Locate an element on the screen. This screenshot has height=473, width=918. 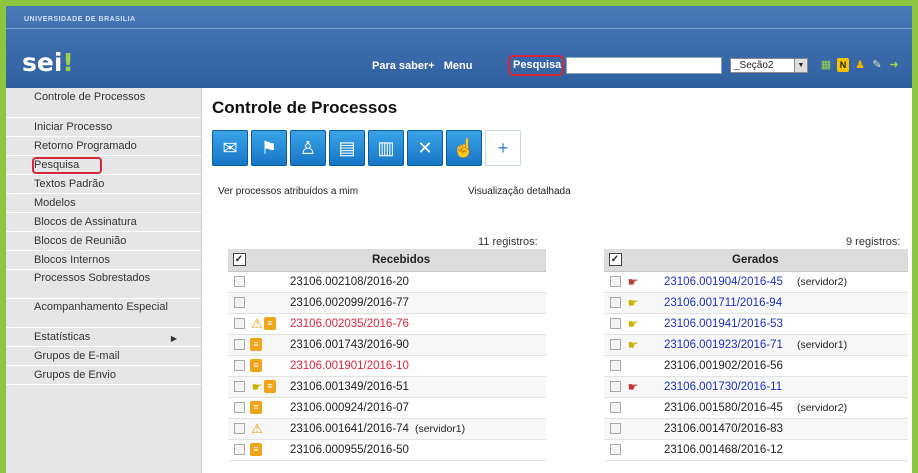
person-icon: ♟ is located at coordinates (860, 65).